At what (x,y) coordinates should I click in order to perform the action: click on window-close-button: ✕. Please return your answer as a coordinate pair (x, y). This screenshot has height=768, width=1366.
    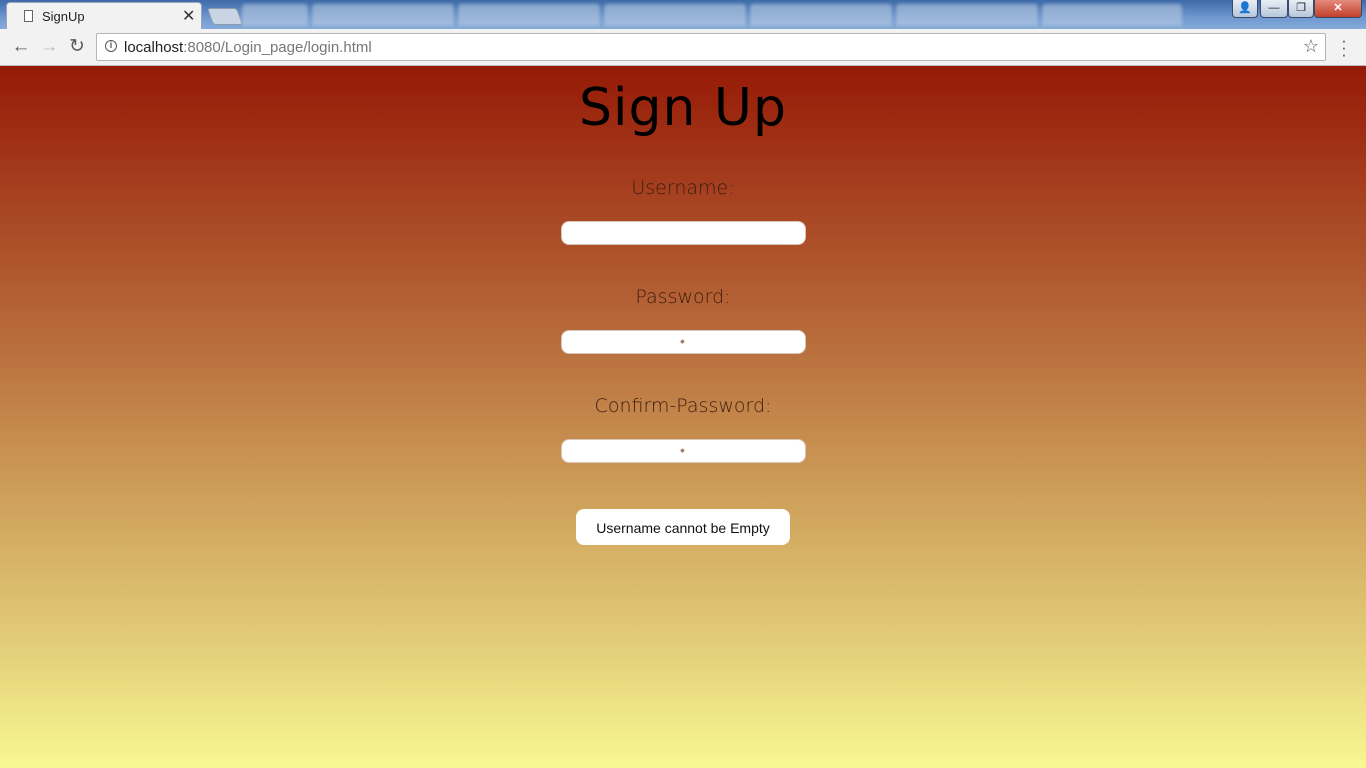
    Looking at the image, I should click on (1338, 9).